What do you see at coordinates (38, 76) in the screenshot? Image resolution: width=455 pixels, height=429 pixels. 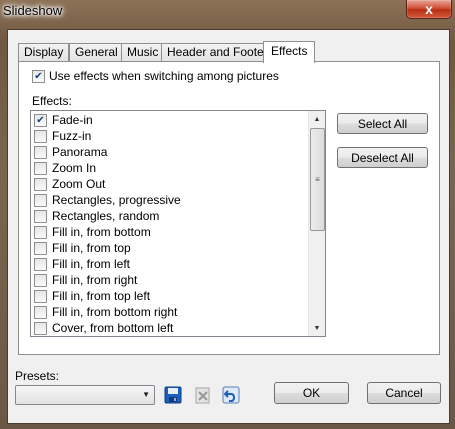 I see `use-effects-check` at bounding box center [38, 76].